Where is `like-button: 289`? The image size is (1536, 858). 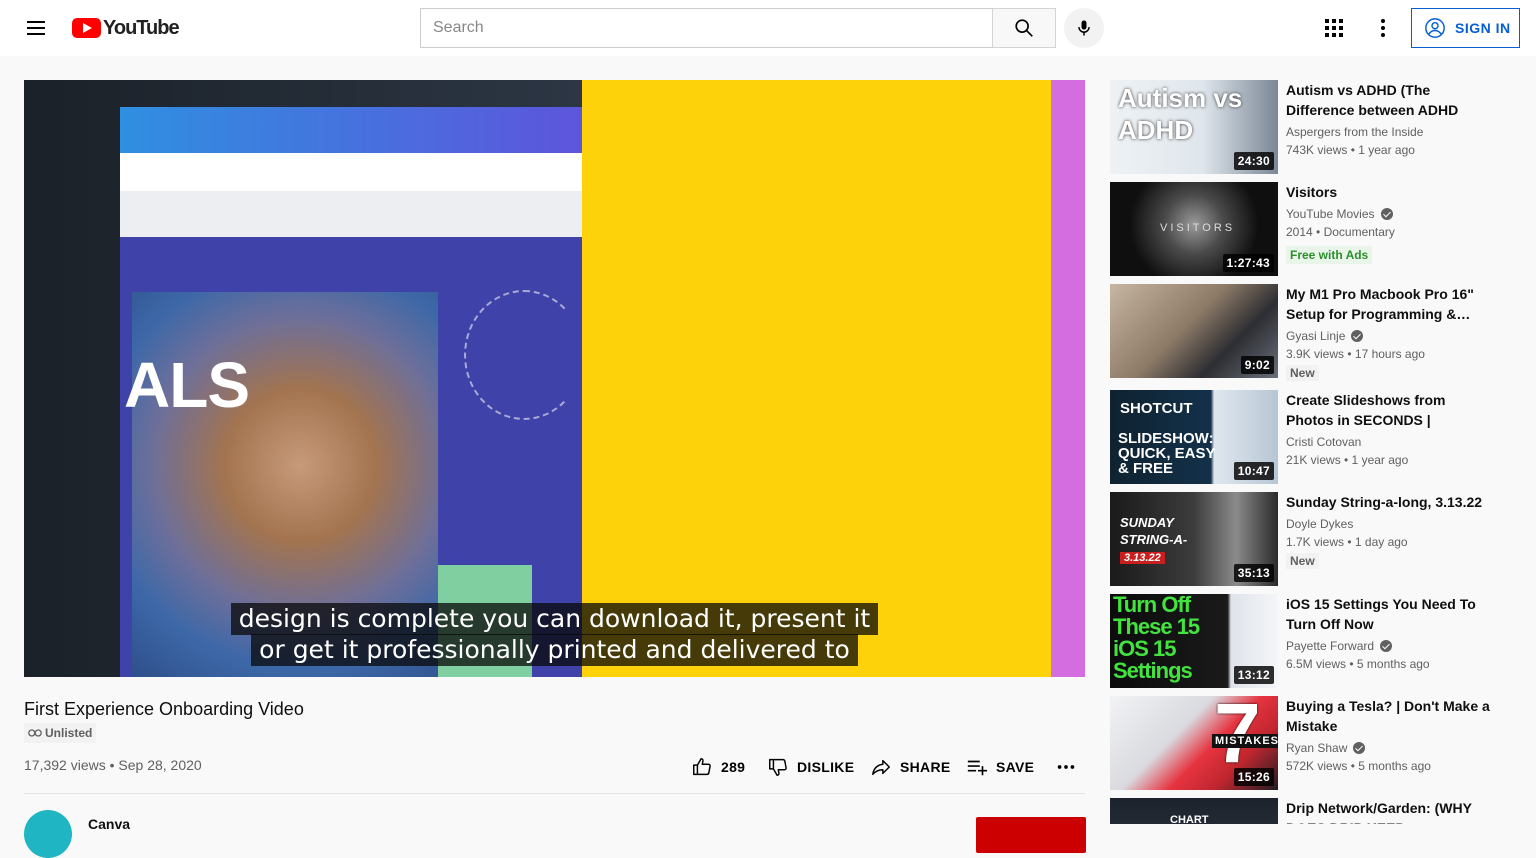
like-button: 289 is located at coordinates (718, 767).